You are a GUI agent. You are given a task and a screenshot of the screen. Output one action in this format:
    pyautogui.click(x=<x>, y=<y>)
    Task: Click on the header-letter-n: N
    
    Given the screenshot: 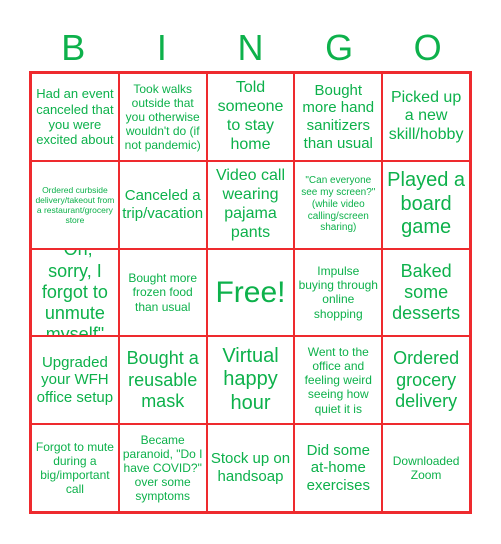 What is the action you would take?
    pyautogui.click(x=250, y=47)
    